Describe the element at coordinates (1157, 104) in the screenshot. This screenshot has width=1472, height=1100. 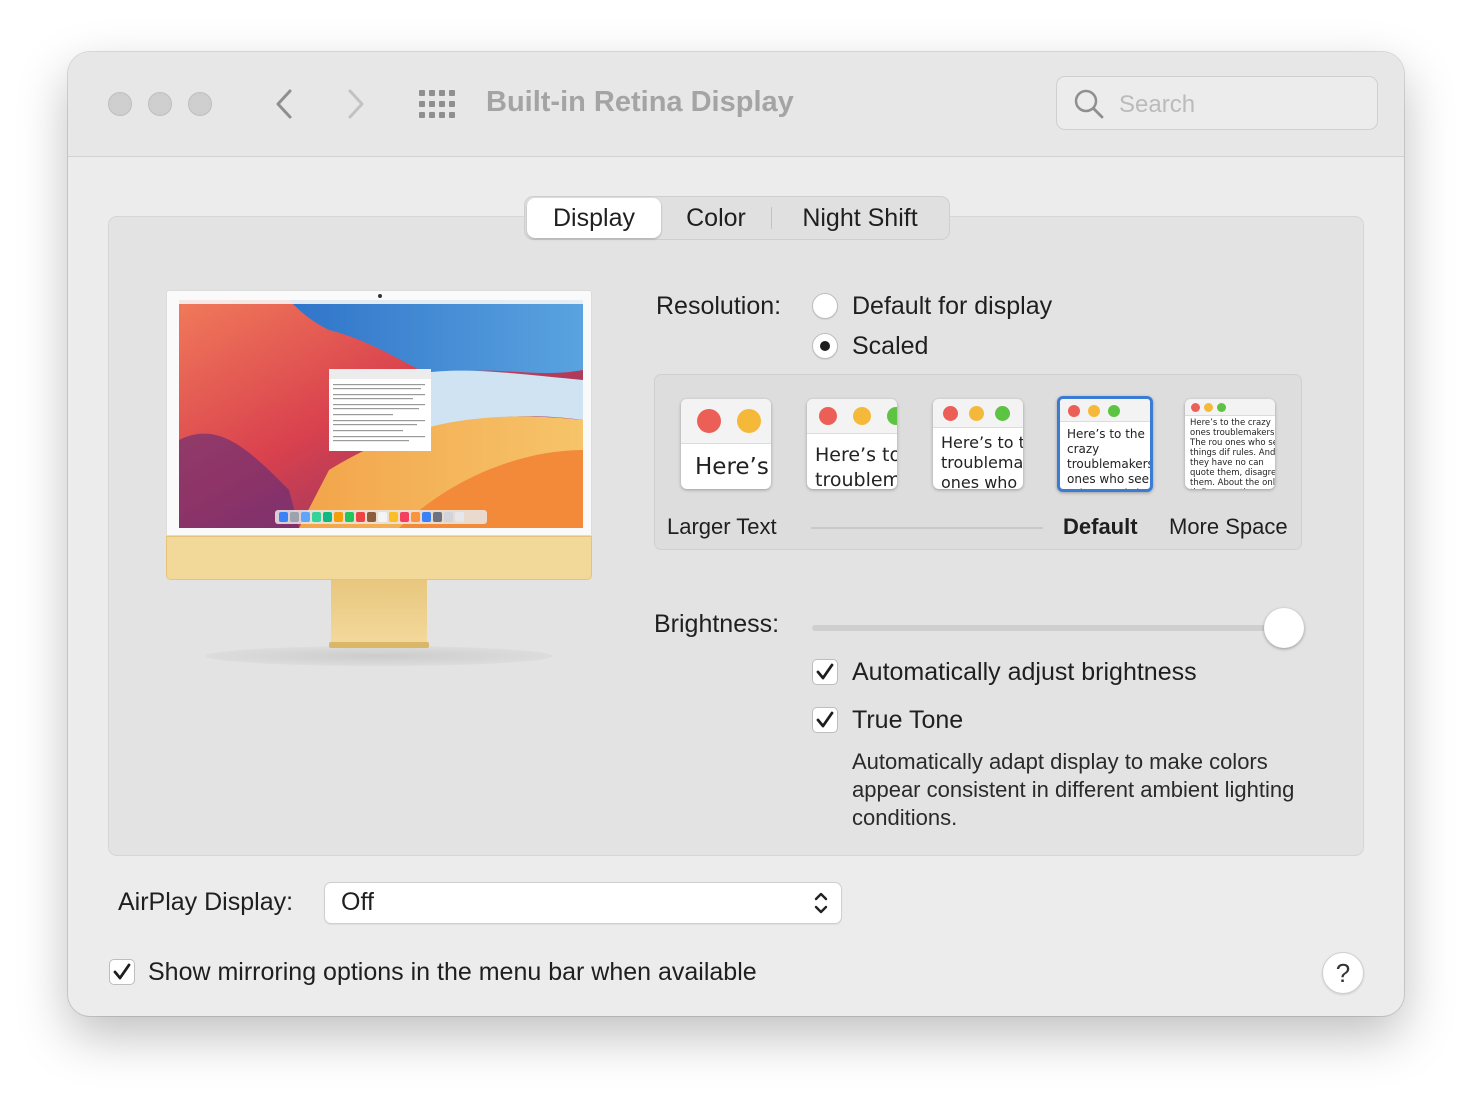
I see `search-placeholder: Search` at that location.